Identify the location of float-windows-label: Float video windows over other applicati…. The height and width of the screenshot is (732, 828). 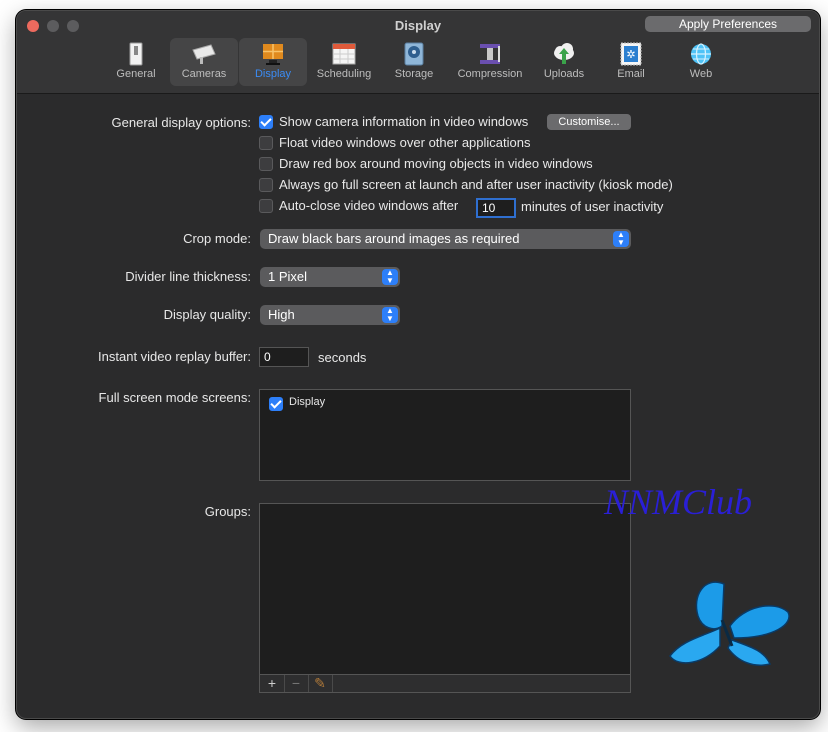
(405, 142).